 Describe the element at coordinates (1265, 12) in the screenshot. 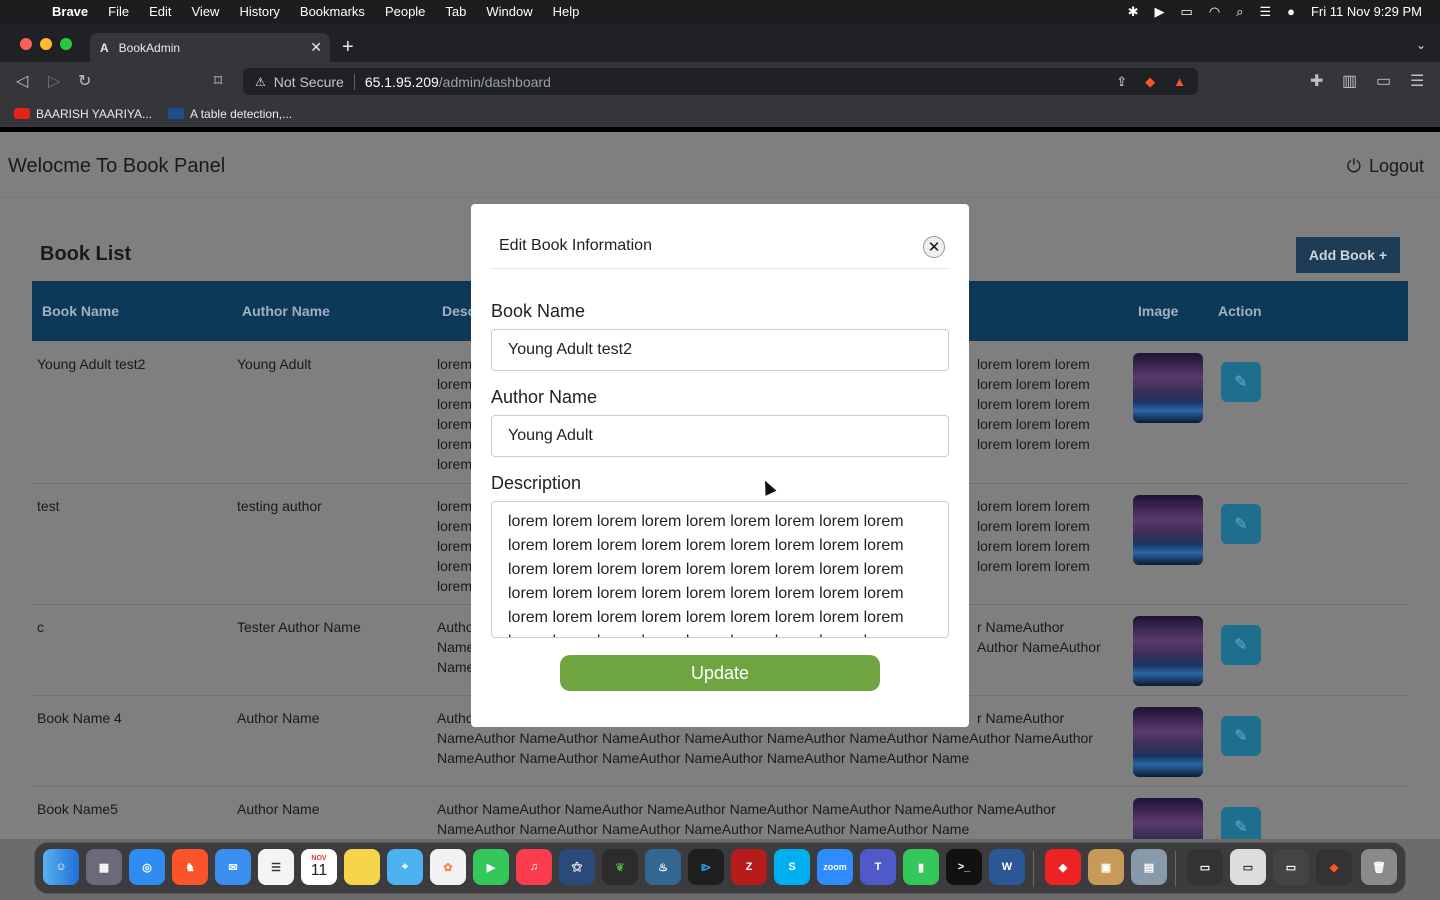

I see `control-center-icon: ☰` at that location.